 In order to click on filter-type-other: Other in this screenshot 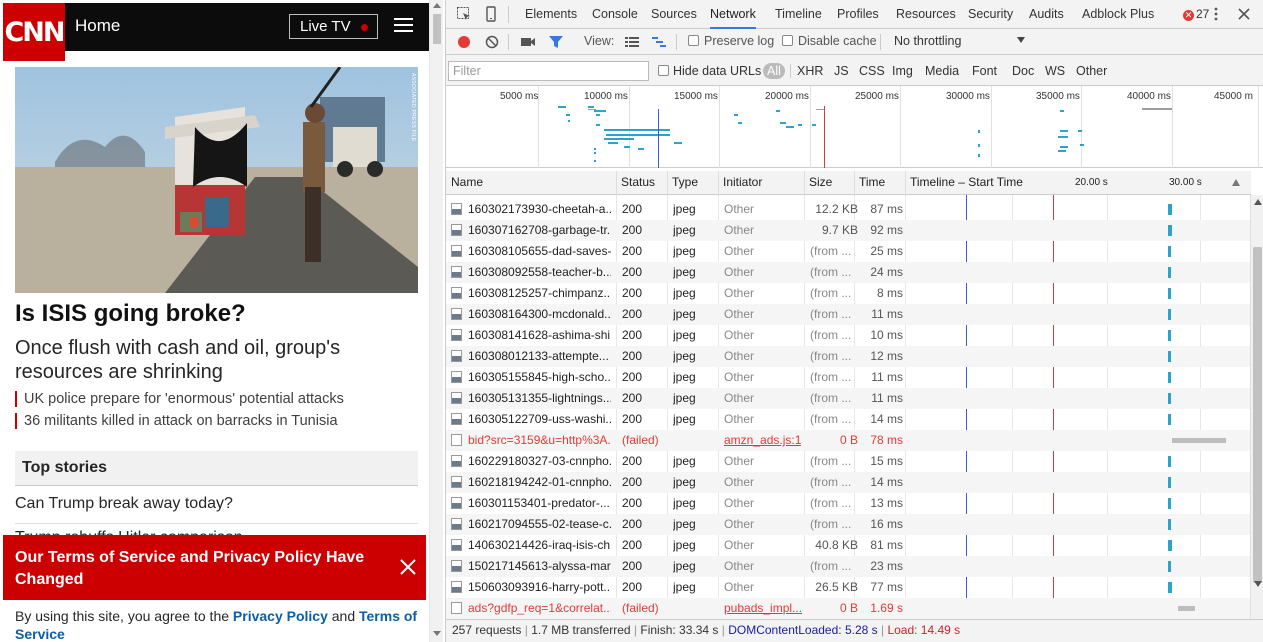, I will do `click(1091, 71)`.